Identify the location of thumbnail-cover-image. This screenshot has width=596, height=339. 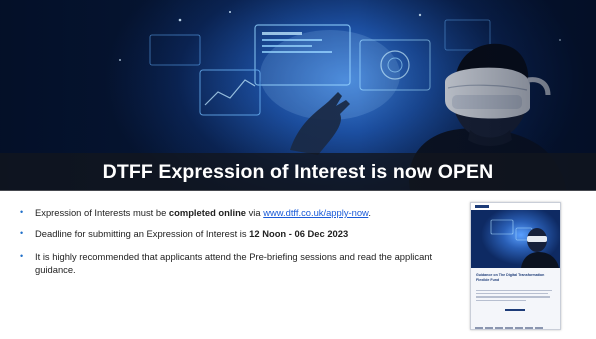
(515, 239).